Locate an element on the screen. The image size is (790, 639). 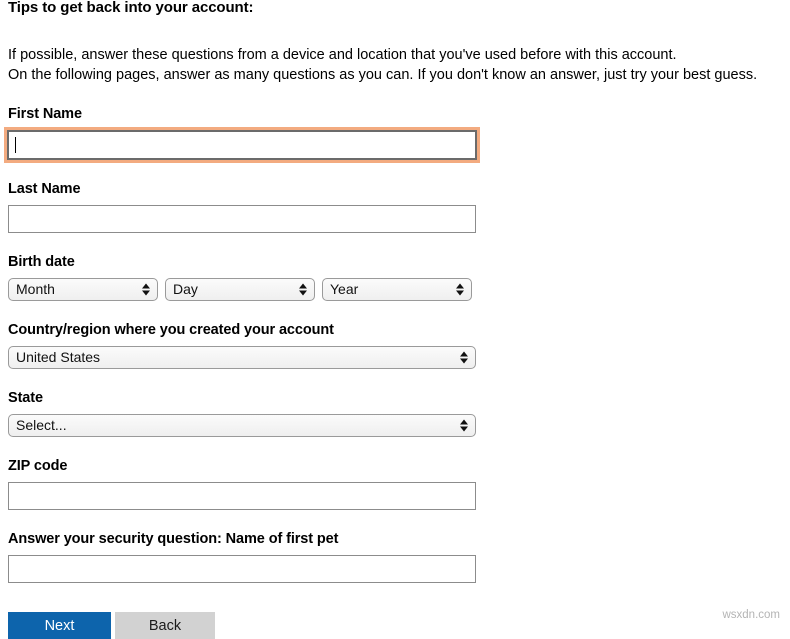
text-caret is located at coordinates (15, 145).